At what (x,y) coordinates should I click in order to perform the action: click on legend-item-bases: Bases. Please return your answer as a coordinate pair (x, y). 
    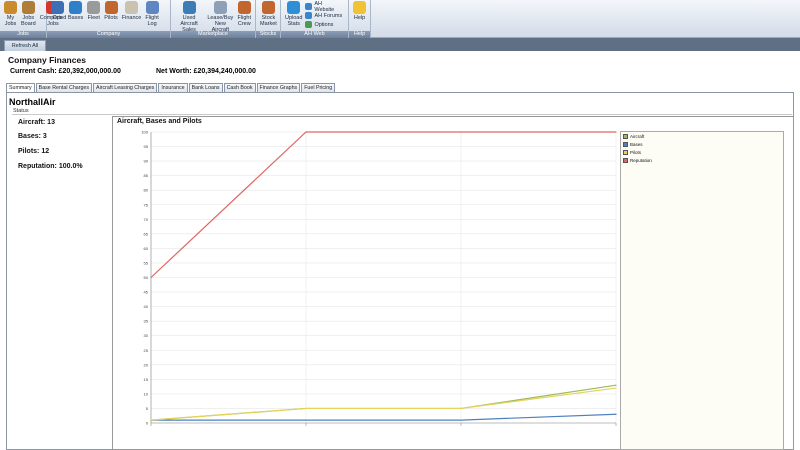
    Looking at the image, I should click on (702, 144).